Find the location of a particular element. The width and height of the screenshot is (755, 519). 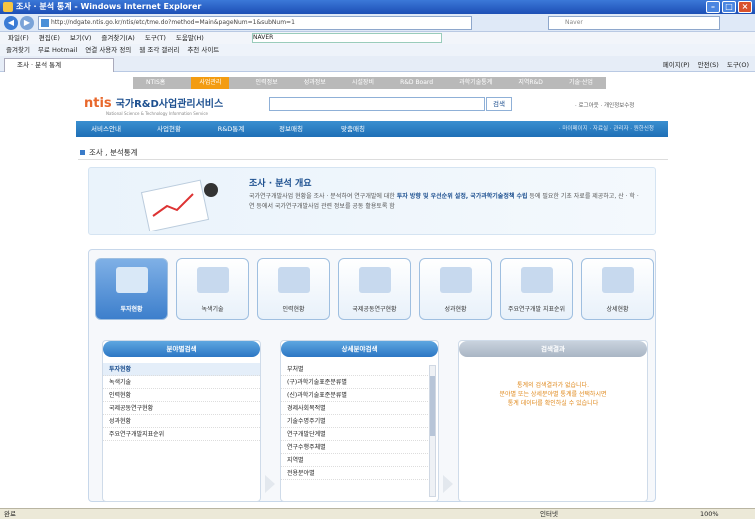

gnb-right-links: · 마이페이지 · 자료실 · 관리자 · 원한신청 is located at coordinates (606, 129).